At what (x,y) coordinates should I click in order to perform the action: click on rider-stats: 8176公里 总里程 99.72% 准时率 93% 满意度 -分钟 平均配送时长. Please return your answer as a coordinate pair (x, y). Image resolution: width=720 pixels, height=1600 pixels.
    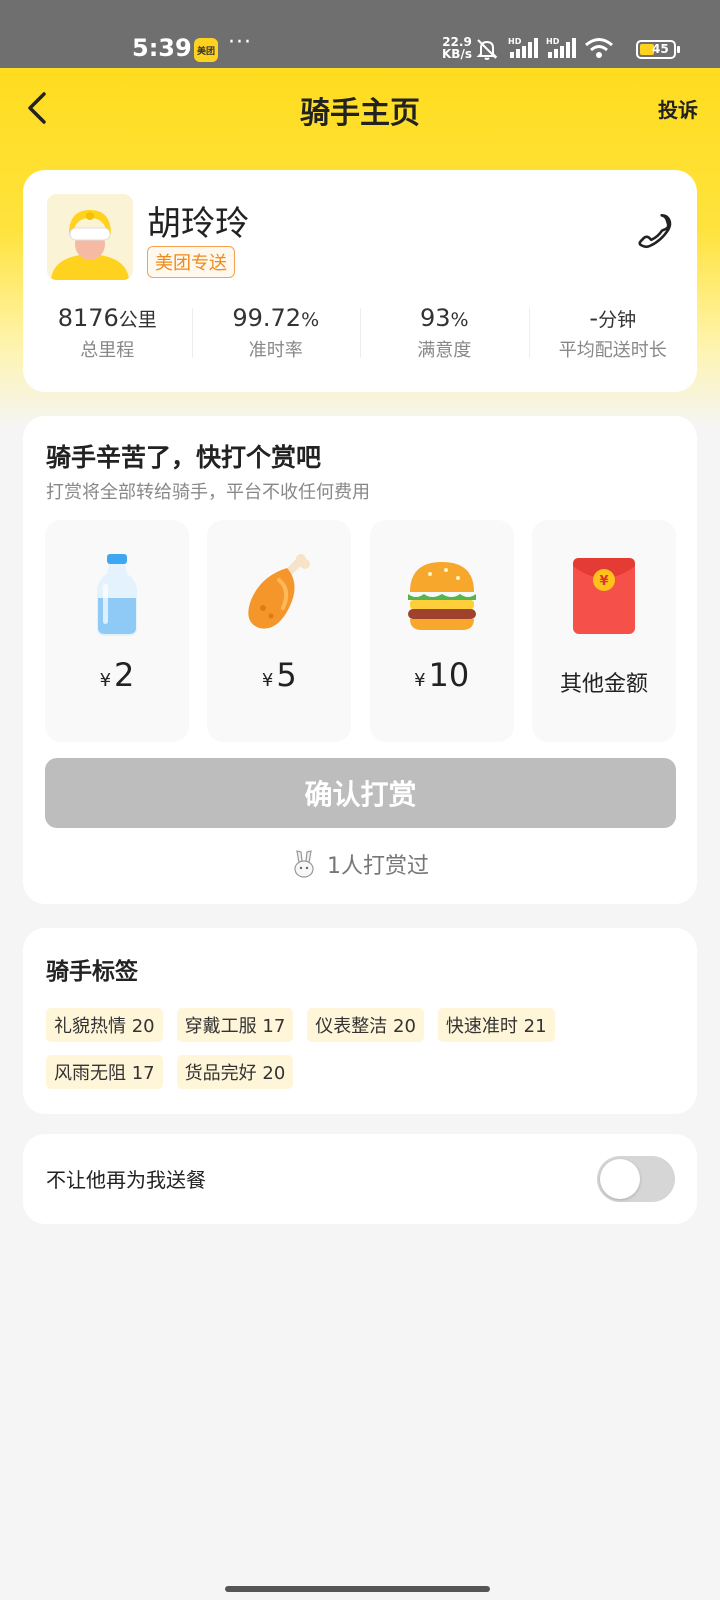
    Looking at the image, I should click on (360, 334).